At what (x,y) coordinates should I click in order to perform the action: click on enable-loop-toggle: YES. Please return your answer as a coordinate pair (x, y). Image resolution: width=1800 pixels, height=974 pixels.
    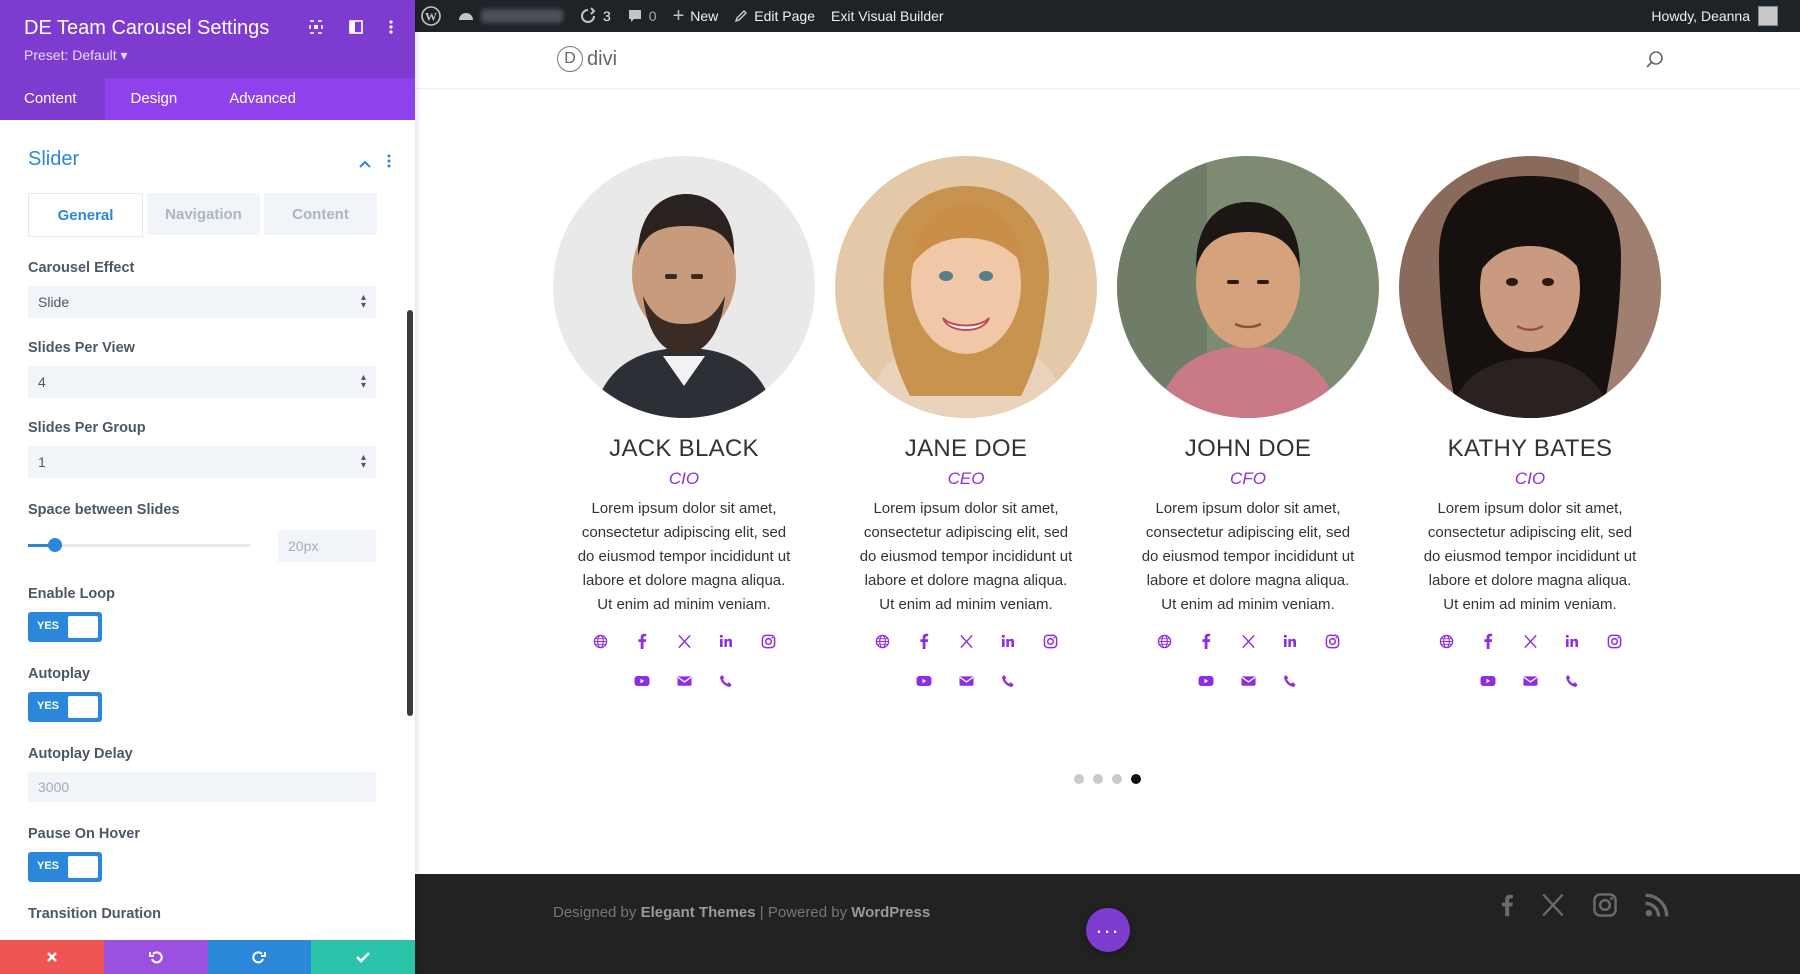
    Looking at the image, I should click on (65, 627).